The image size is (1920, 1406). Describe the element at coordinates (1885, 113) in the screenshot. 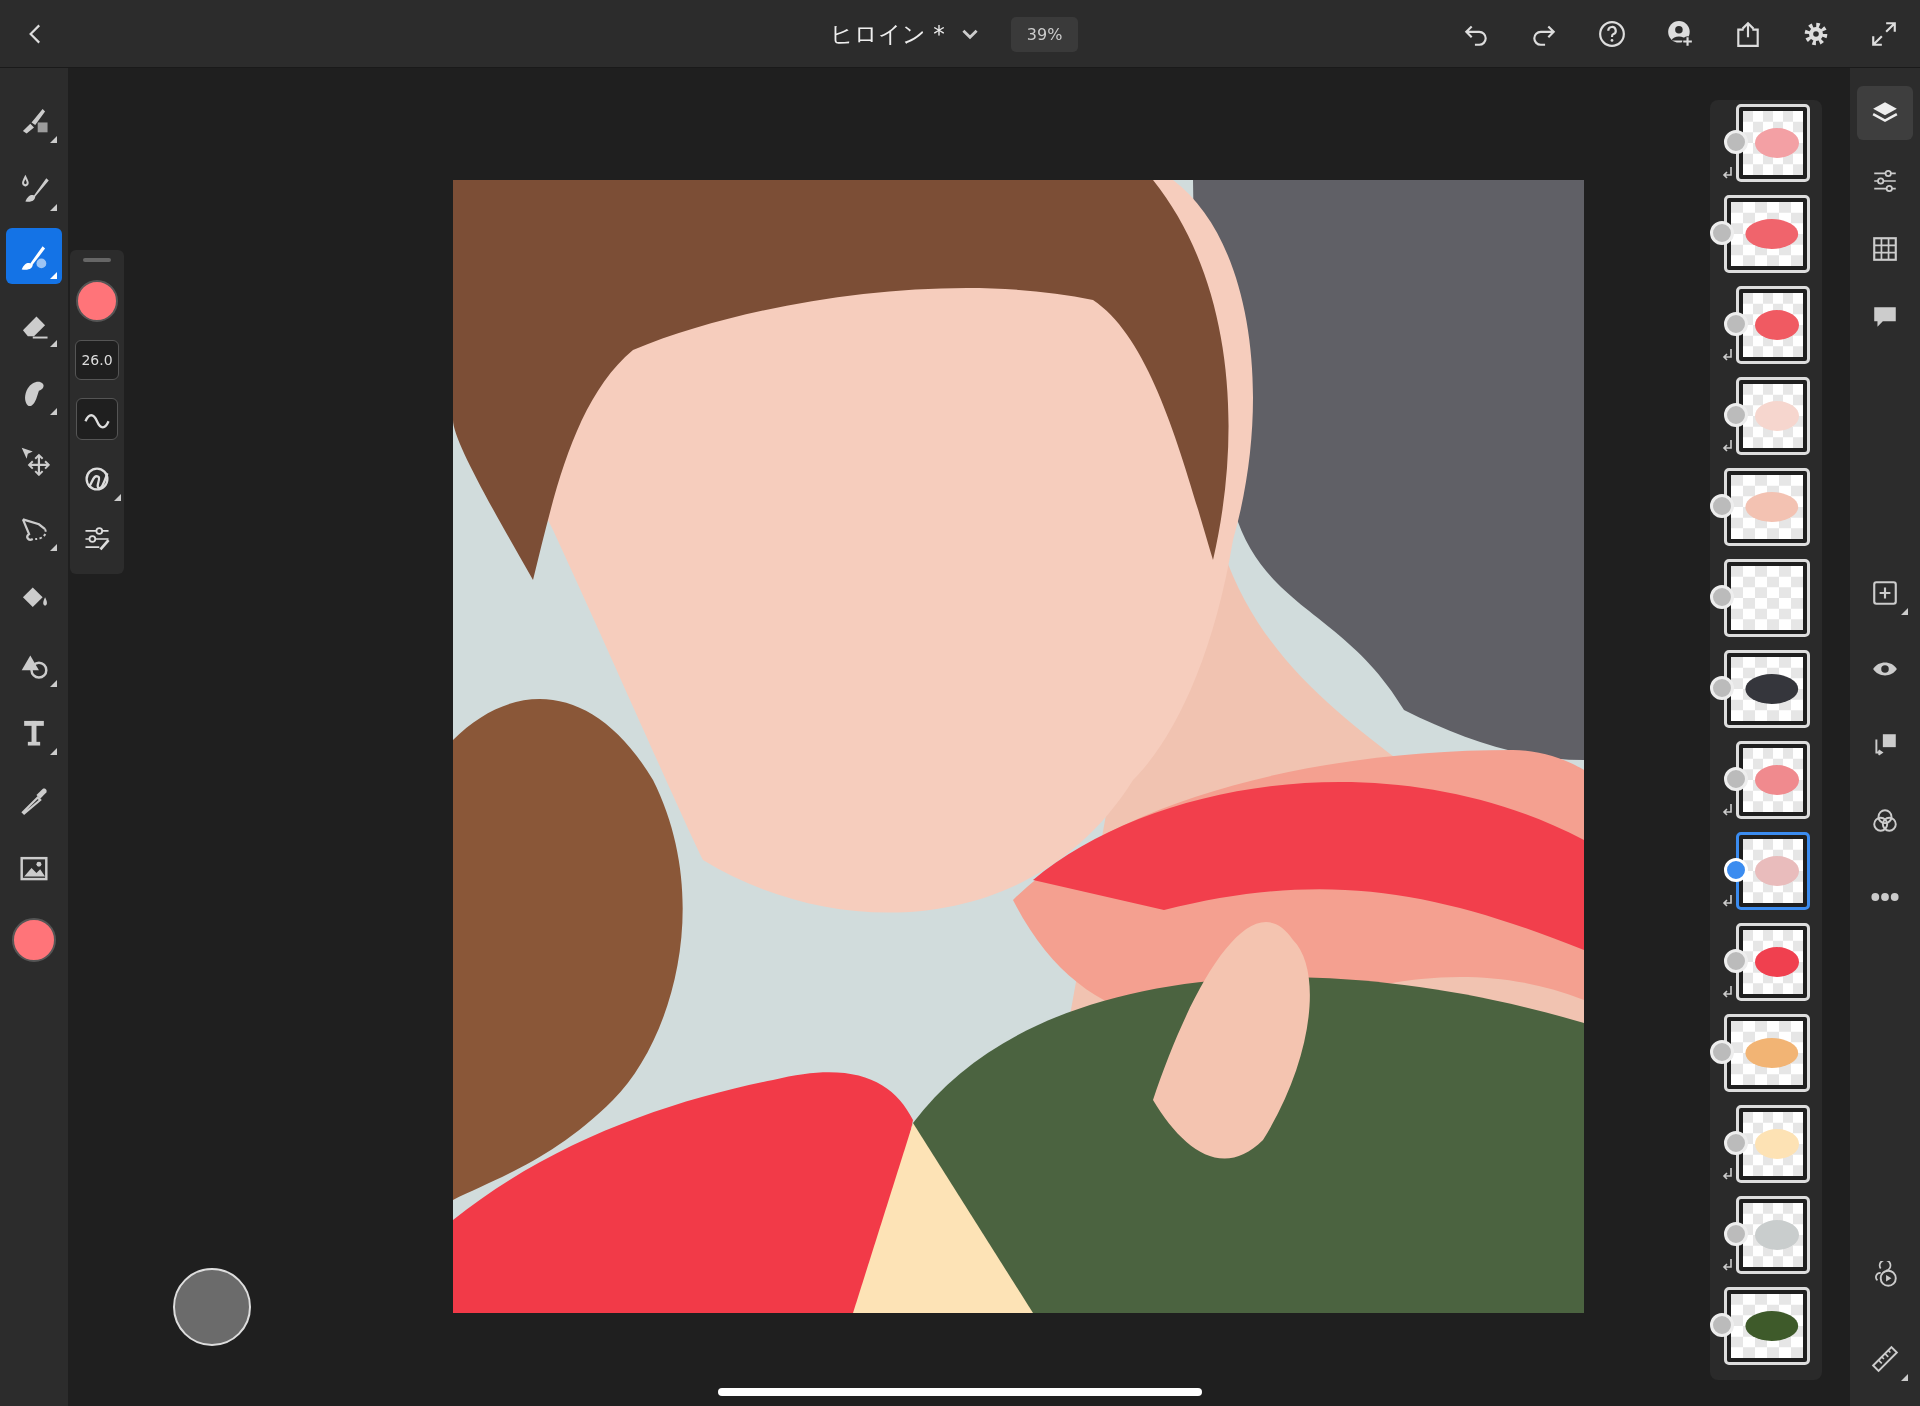

I see `panel-tab` at that location.